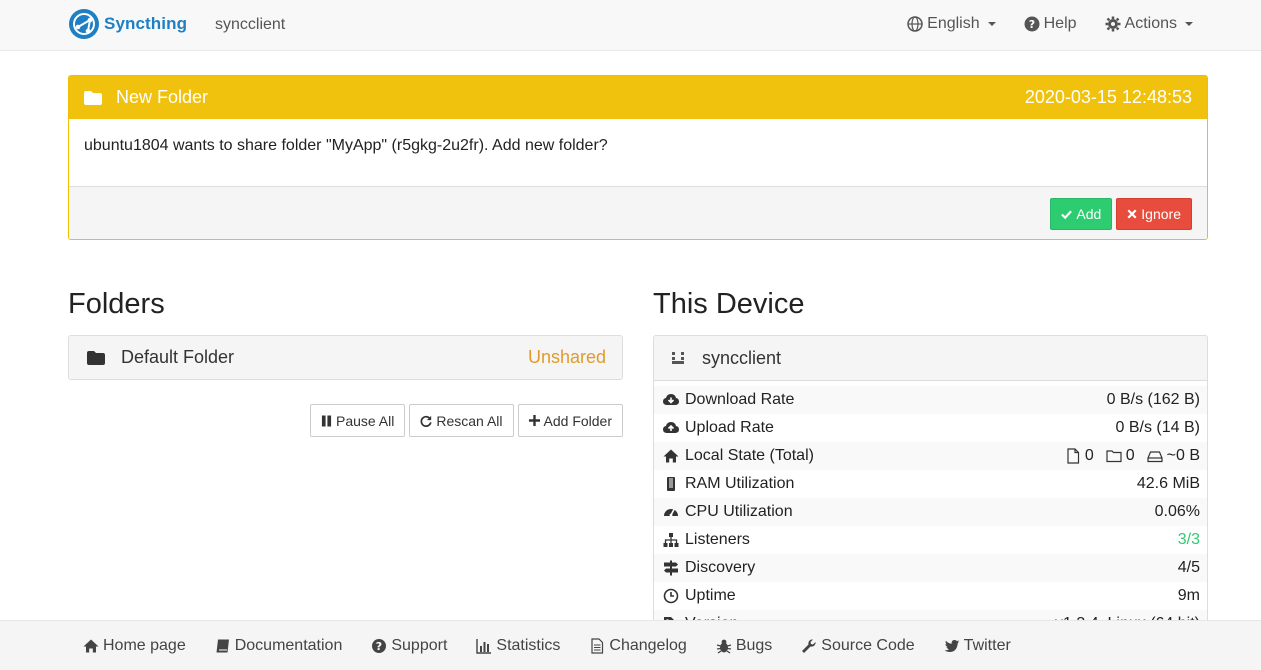 The image size is (1261, 670). What do you see at coordinates (326, 420) in the screenshot?
I see `pause-icon` at bounding box center [326, 420].